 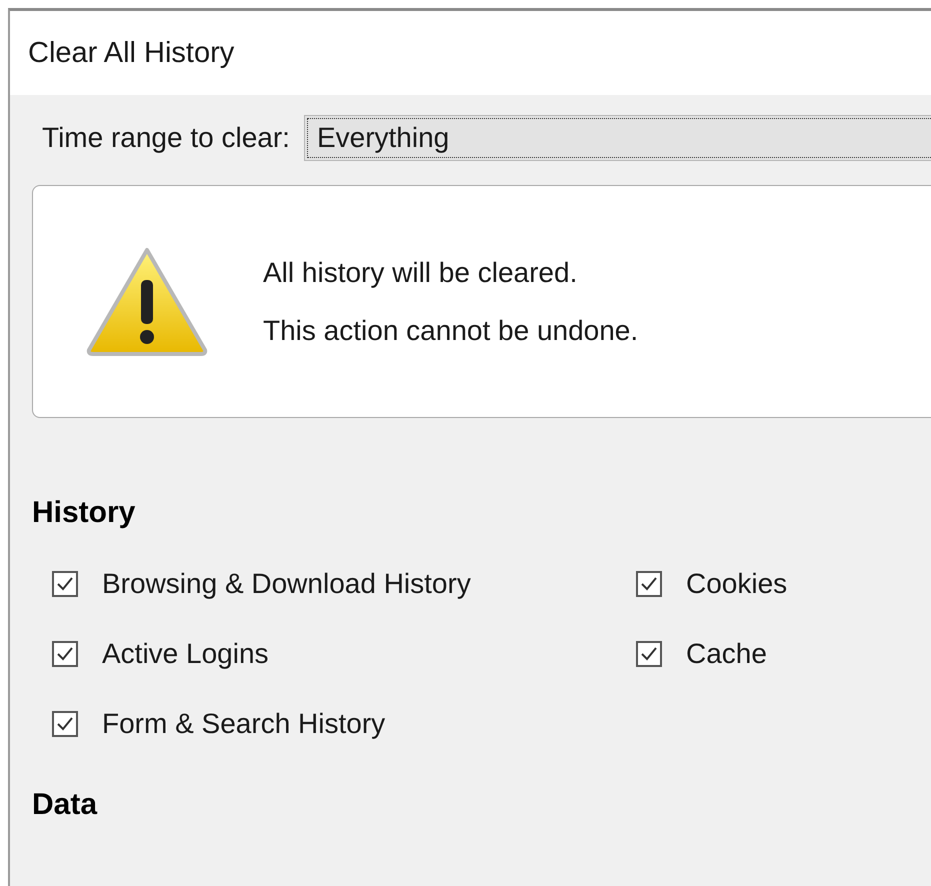 I want to click on window-title: Clear All History, so click(x=131, y=53).